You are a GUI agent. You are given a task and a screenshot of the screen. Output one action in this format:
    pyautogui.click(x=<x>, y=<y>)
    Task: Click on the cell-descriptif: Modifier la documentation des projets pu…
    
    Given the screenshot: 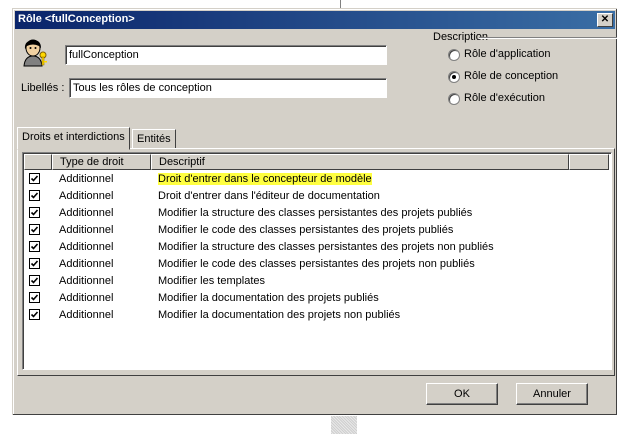 What is the action you would take?
    pyautogui.click(x=268, y=298)
    